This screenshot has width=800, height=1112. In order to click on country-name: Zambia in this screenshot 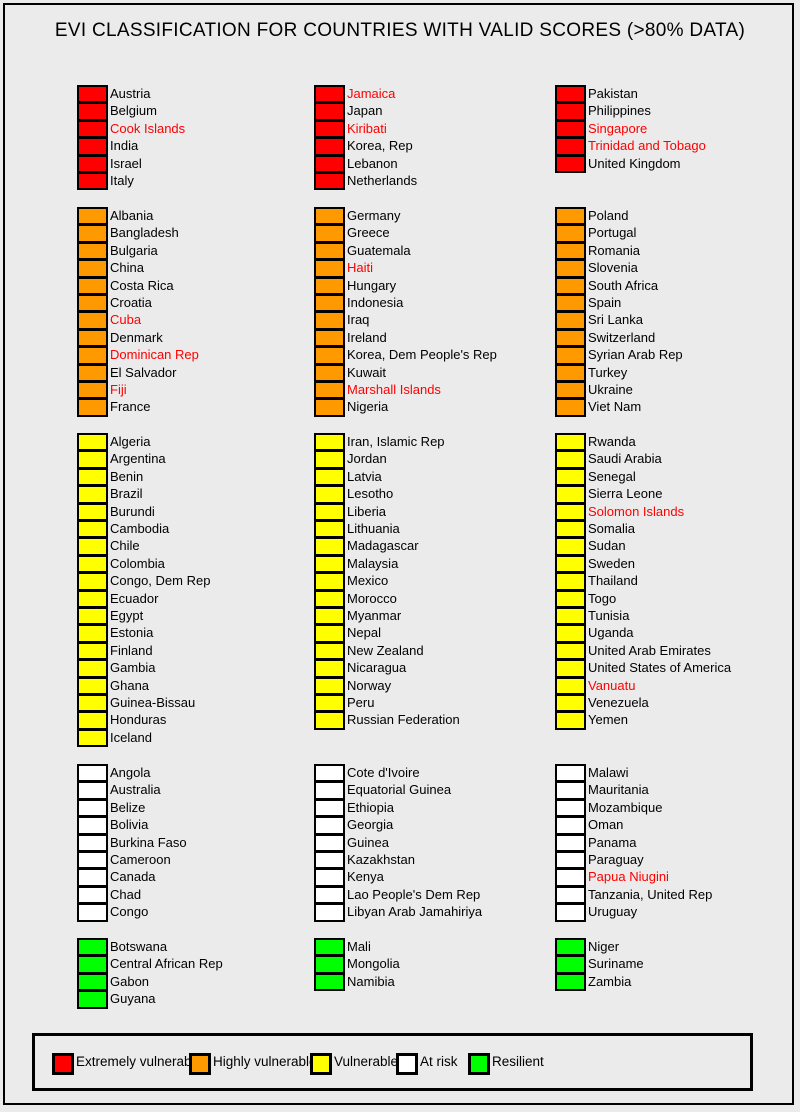, I will do `click(610, 981)`.